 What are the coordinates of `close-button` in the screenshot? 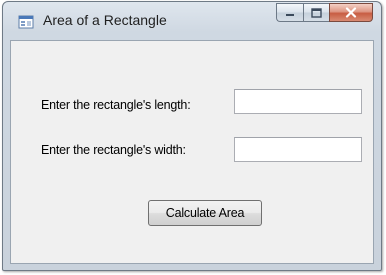 It's located at (351, 12).